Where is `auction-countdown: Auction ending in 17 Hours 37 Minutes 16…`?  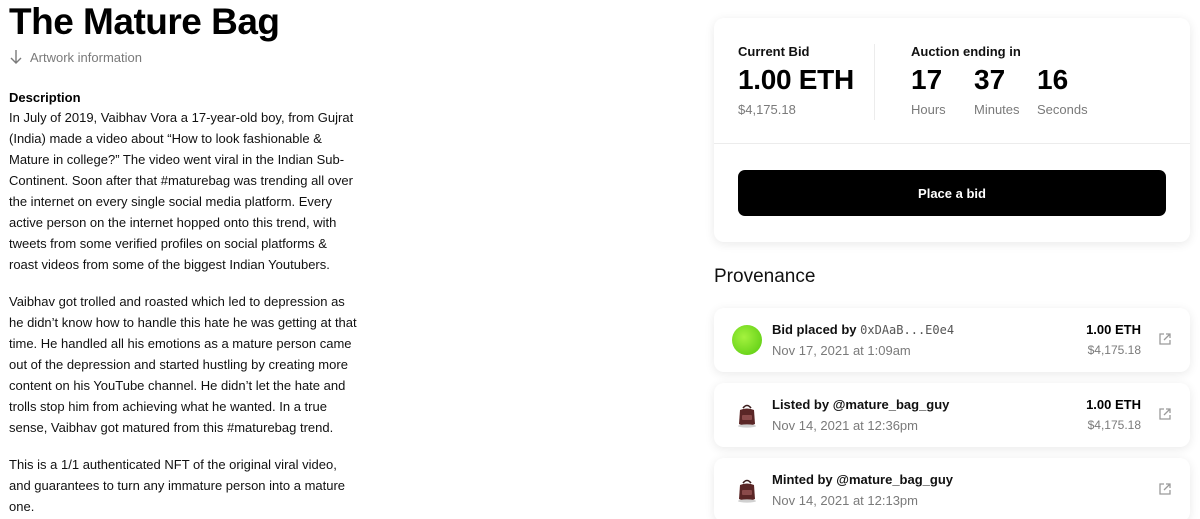 auction-countdown: Auction ending in 17 Hours 37 Minutes 16… is located at coordinates (1005, 80).